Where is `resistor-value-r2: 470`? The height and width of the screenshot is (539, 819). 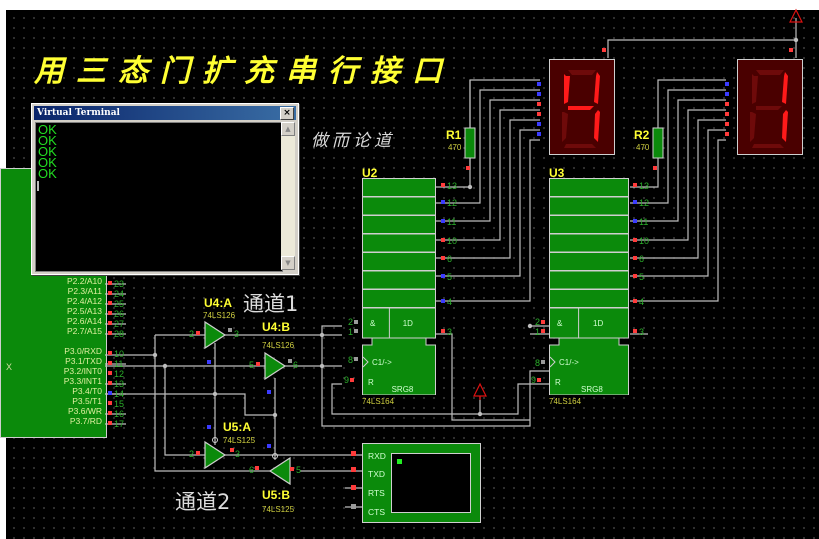 resistor-value-r2: 470 is located at coordinates (643, 147).